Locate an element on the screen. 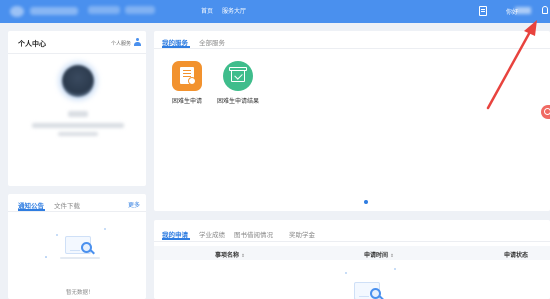  tab-all-services: 全部服务 is located at coordinates (212, 42).